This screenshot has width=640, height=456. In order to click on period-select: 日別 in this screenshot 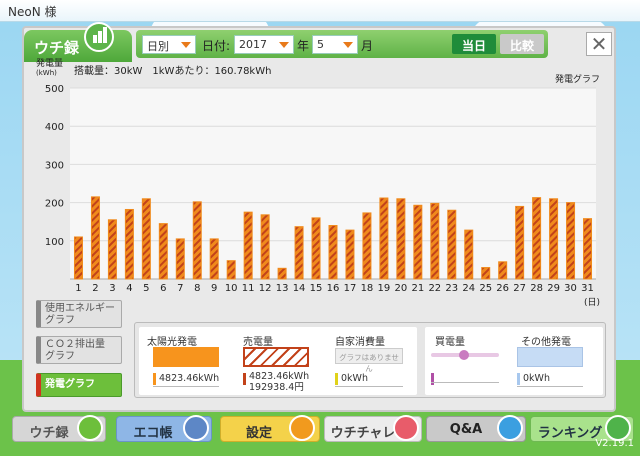, I will do `click(169, 44)`.